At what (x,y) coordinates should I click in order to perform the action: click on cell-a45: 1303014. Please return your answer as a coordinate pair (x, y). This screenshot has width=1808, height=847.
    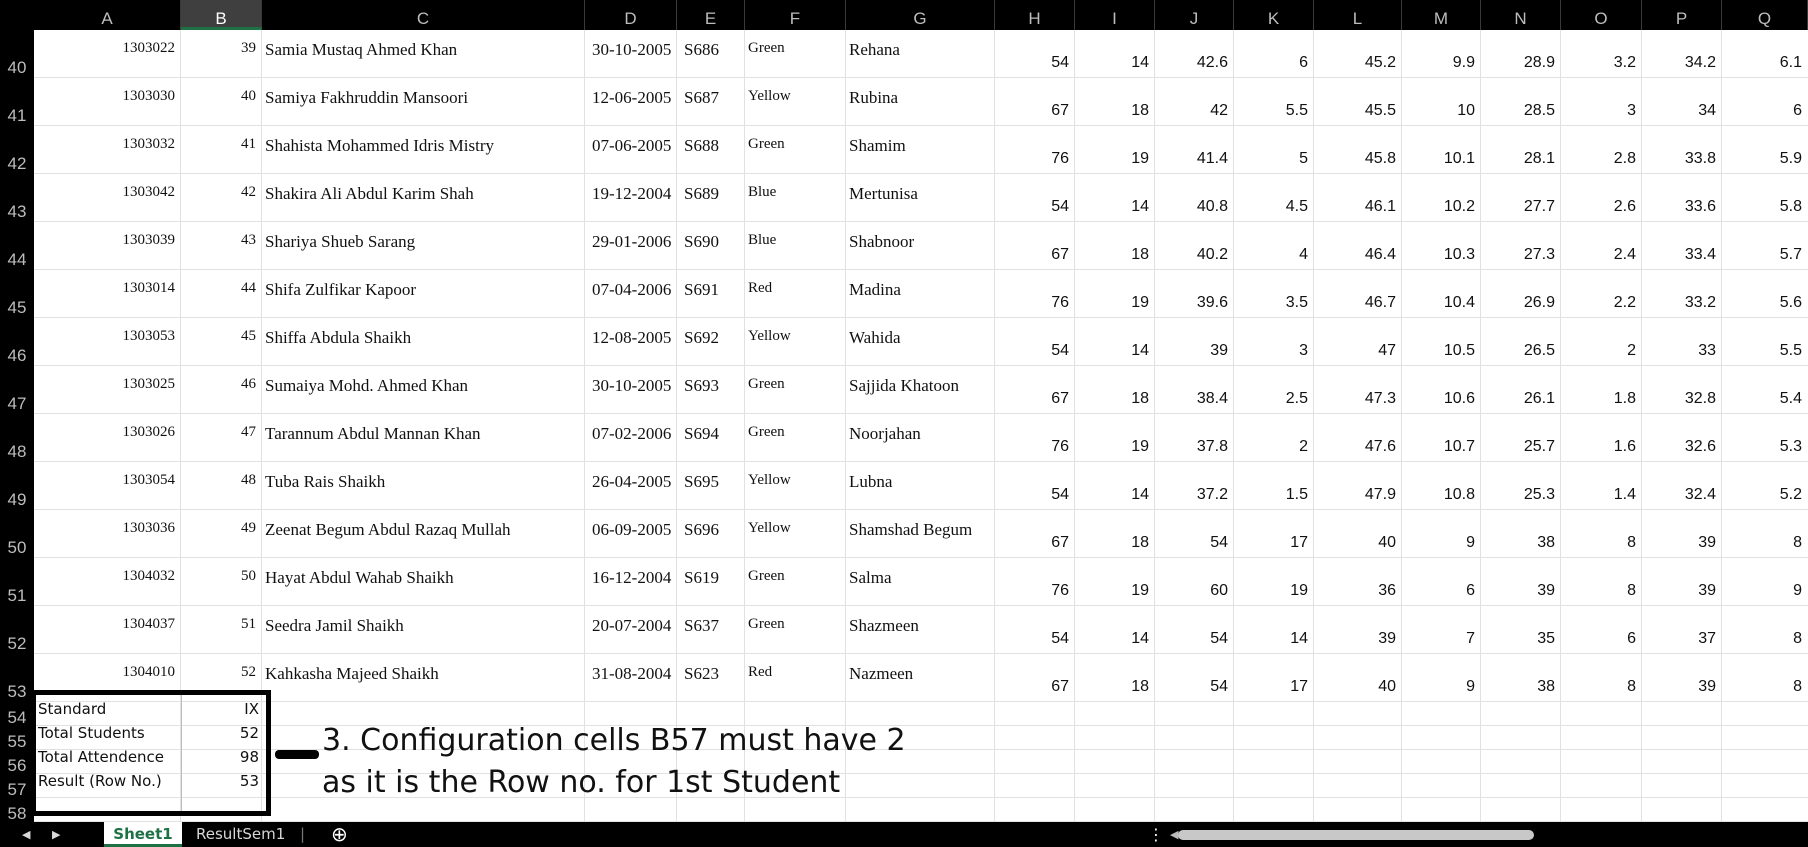
    Looking at the image, I should click on (105, 288).